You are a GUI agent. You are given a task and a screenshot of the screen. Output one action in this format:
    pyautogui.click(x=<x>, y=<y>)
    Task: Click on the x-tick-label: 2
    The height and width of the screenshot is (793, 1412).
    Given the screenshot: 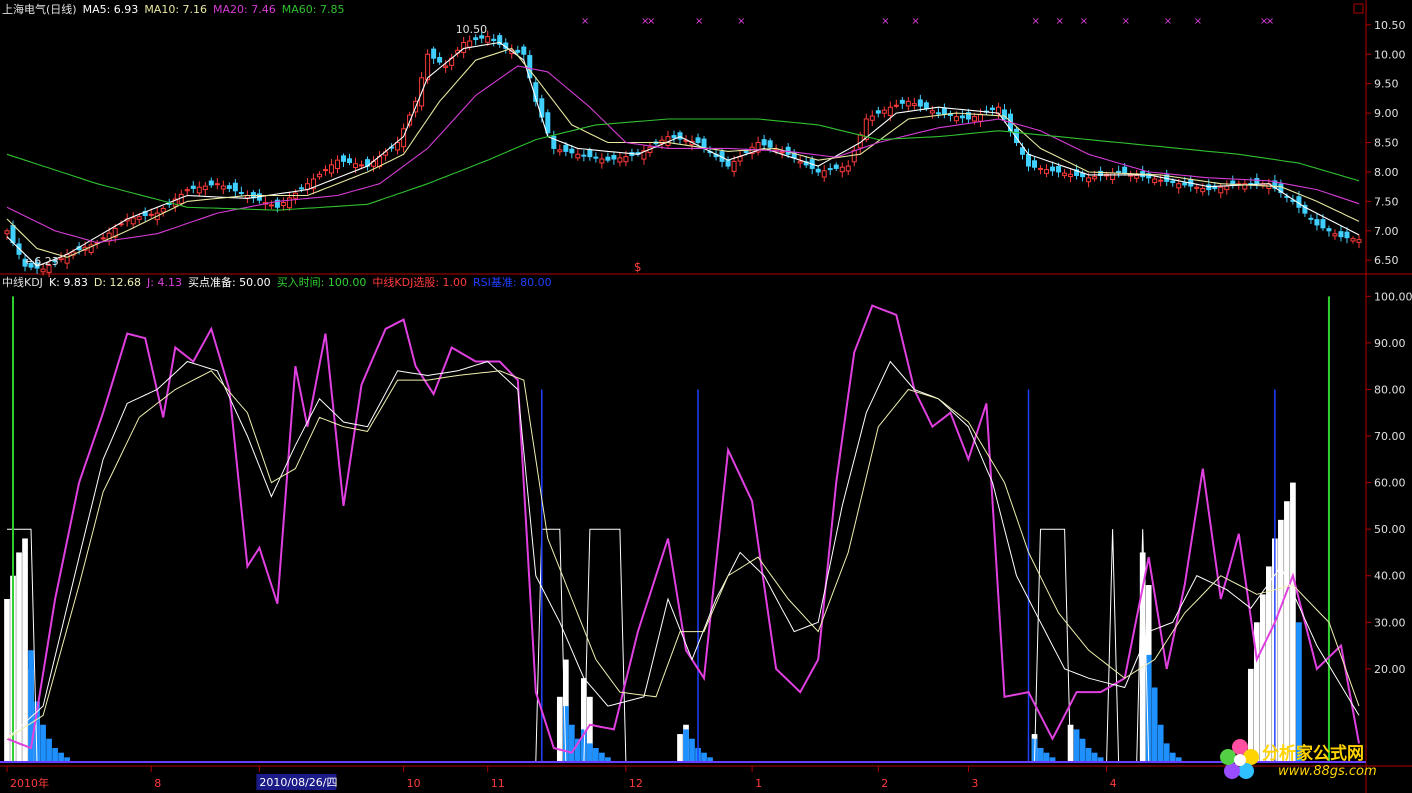 What is the action you would take?
    pyautogui.click(x=884, y=783)
    